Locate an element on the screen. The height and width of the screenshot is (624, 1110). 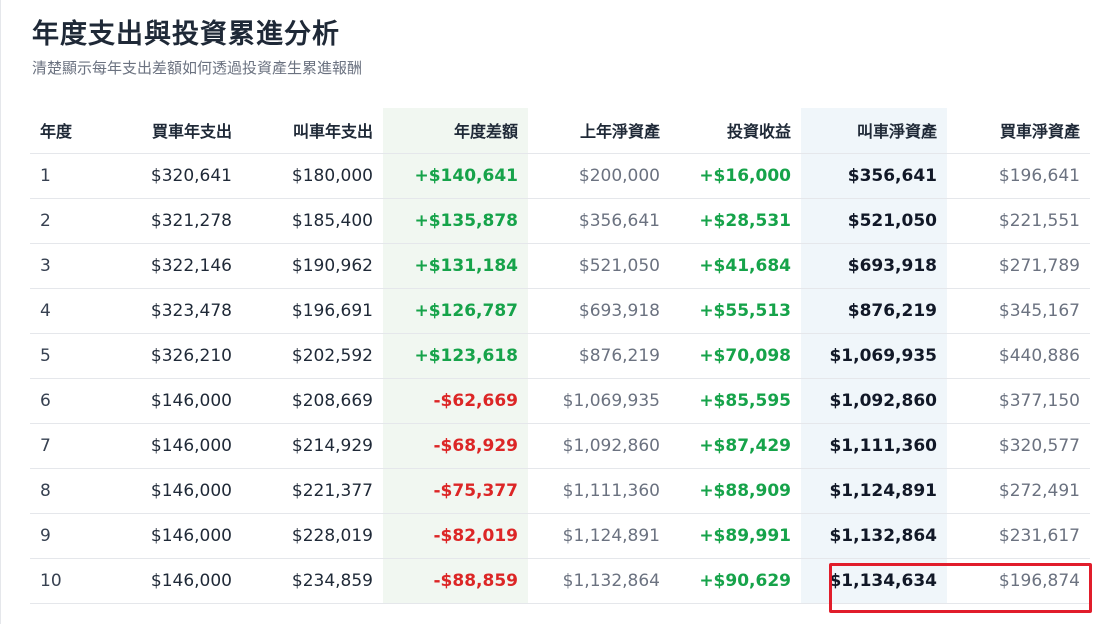
cell-ride-expense: $185,400 is located at coordinates (312, 221).